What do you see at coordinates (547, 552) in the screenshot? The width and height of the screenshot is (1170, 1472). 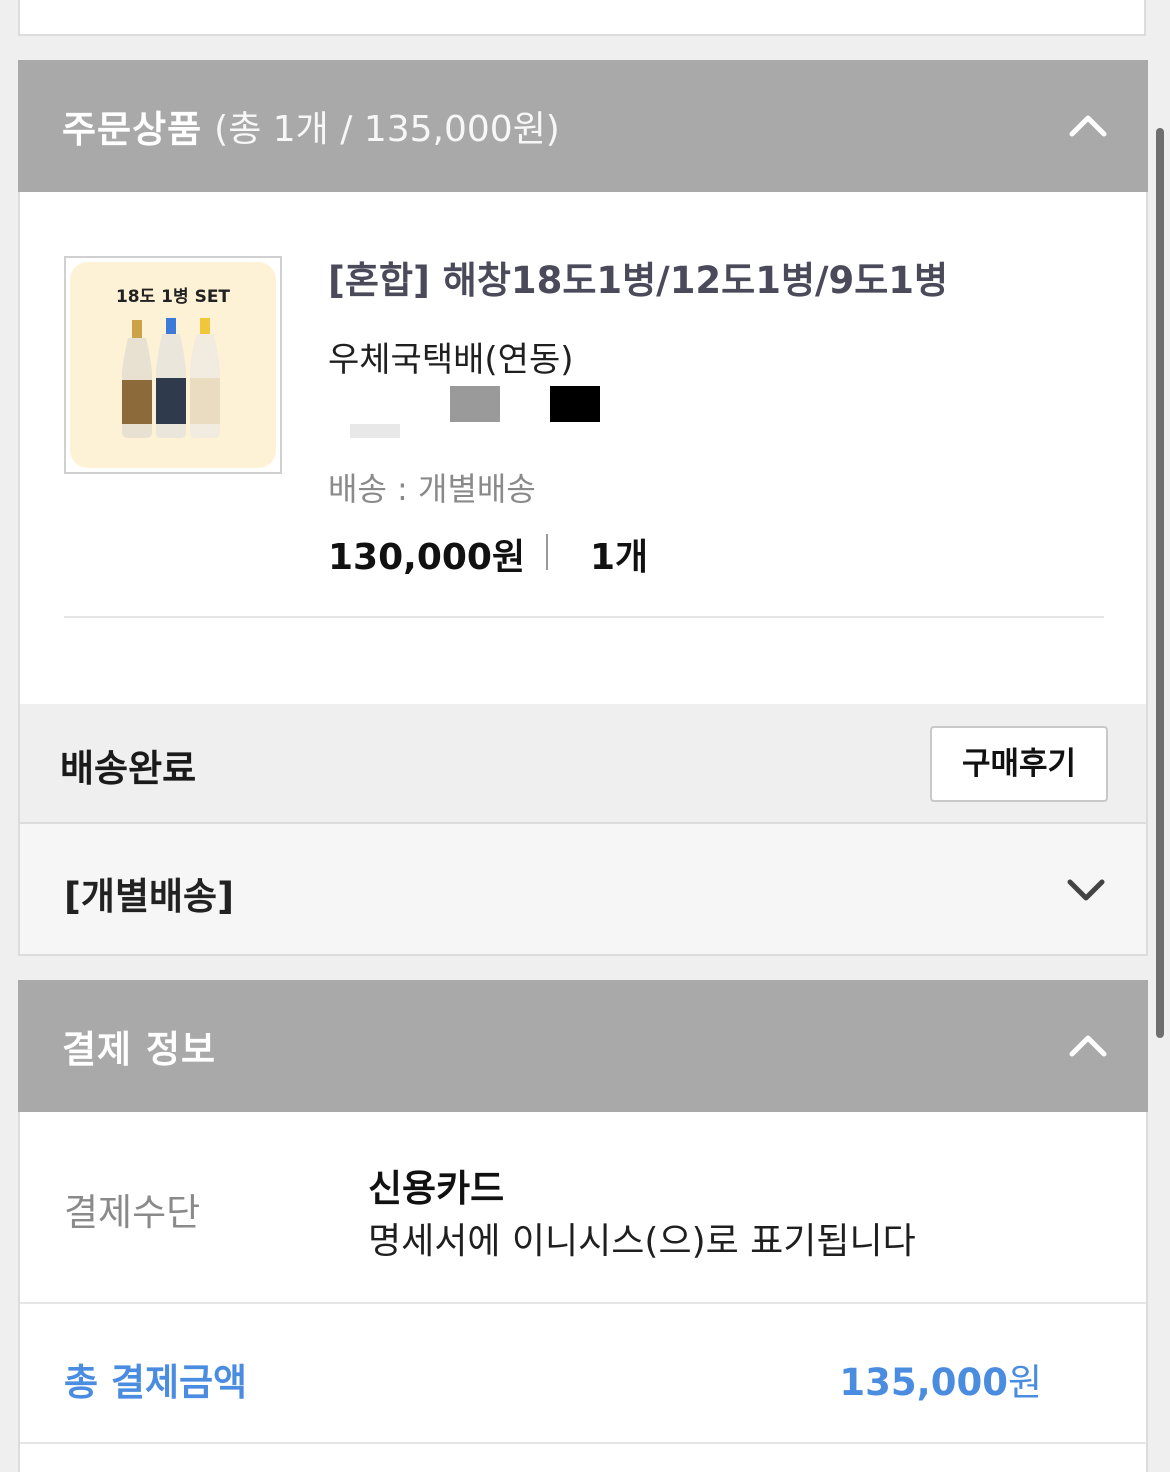 I see `price-qty-divider` at bounding box center [547, 552].